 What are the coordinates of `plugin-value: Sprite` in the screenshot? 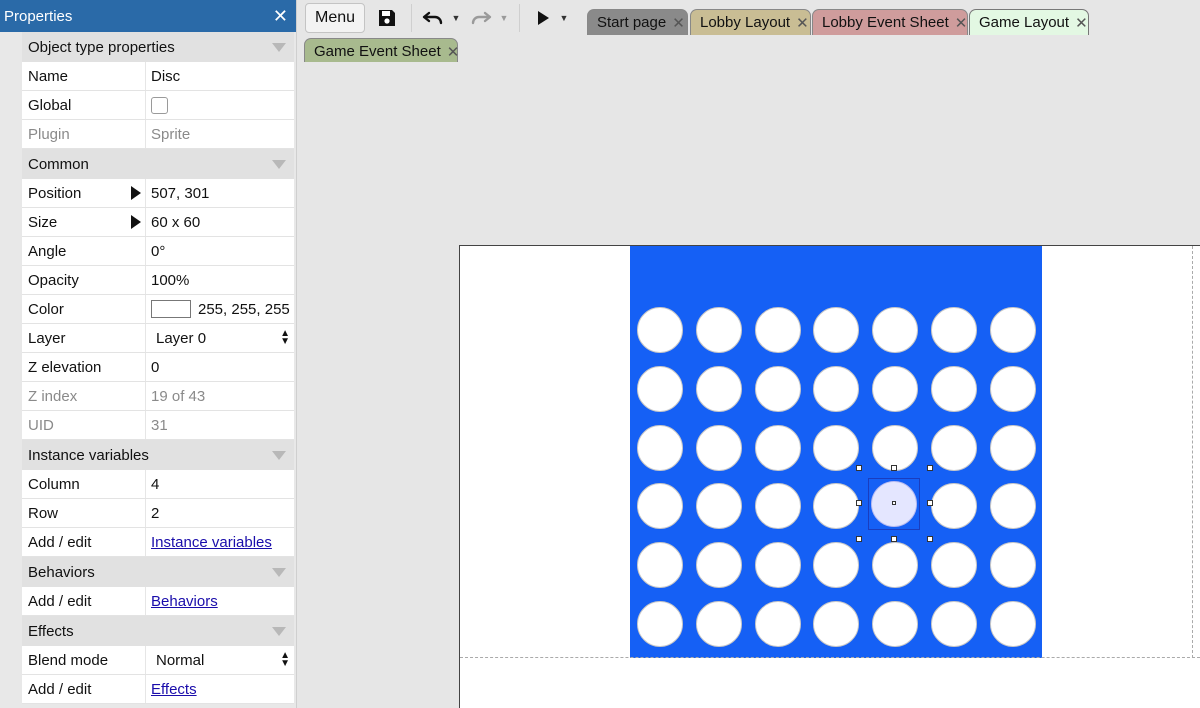 It's located at (171, 134).